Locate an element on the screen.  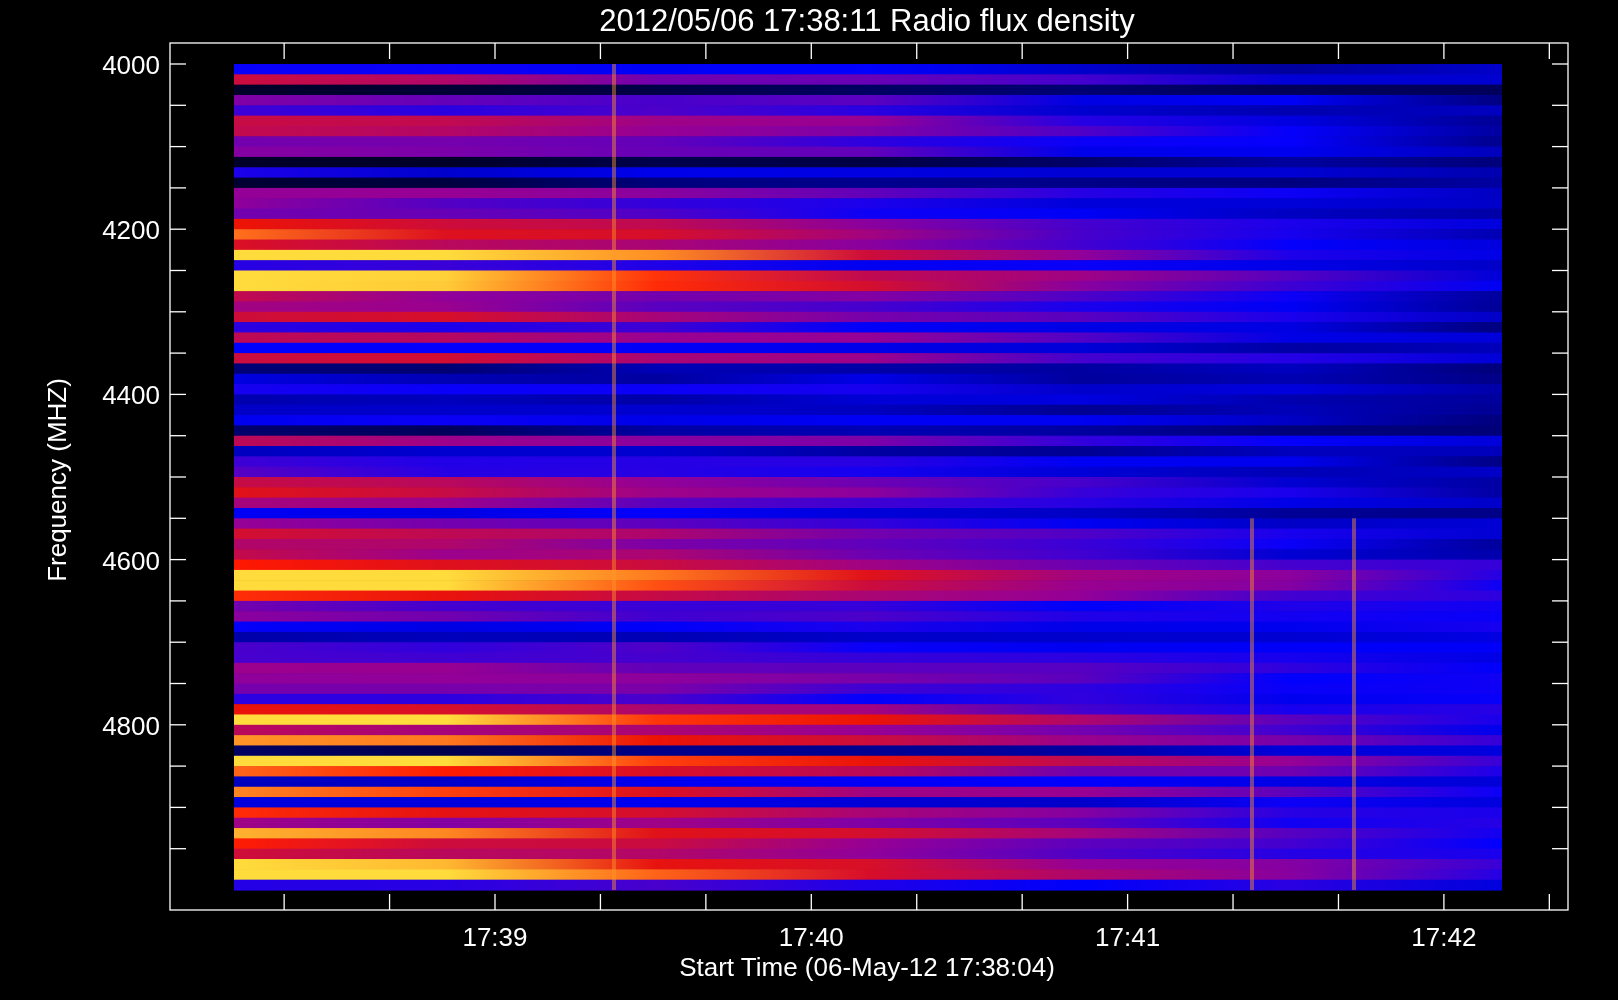
tick-label: 17:39 is located at coordinates (495, 937).